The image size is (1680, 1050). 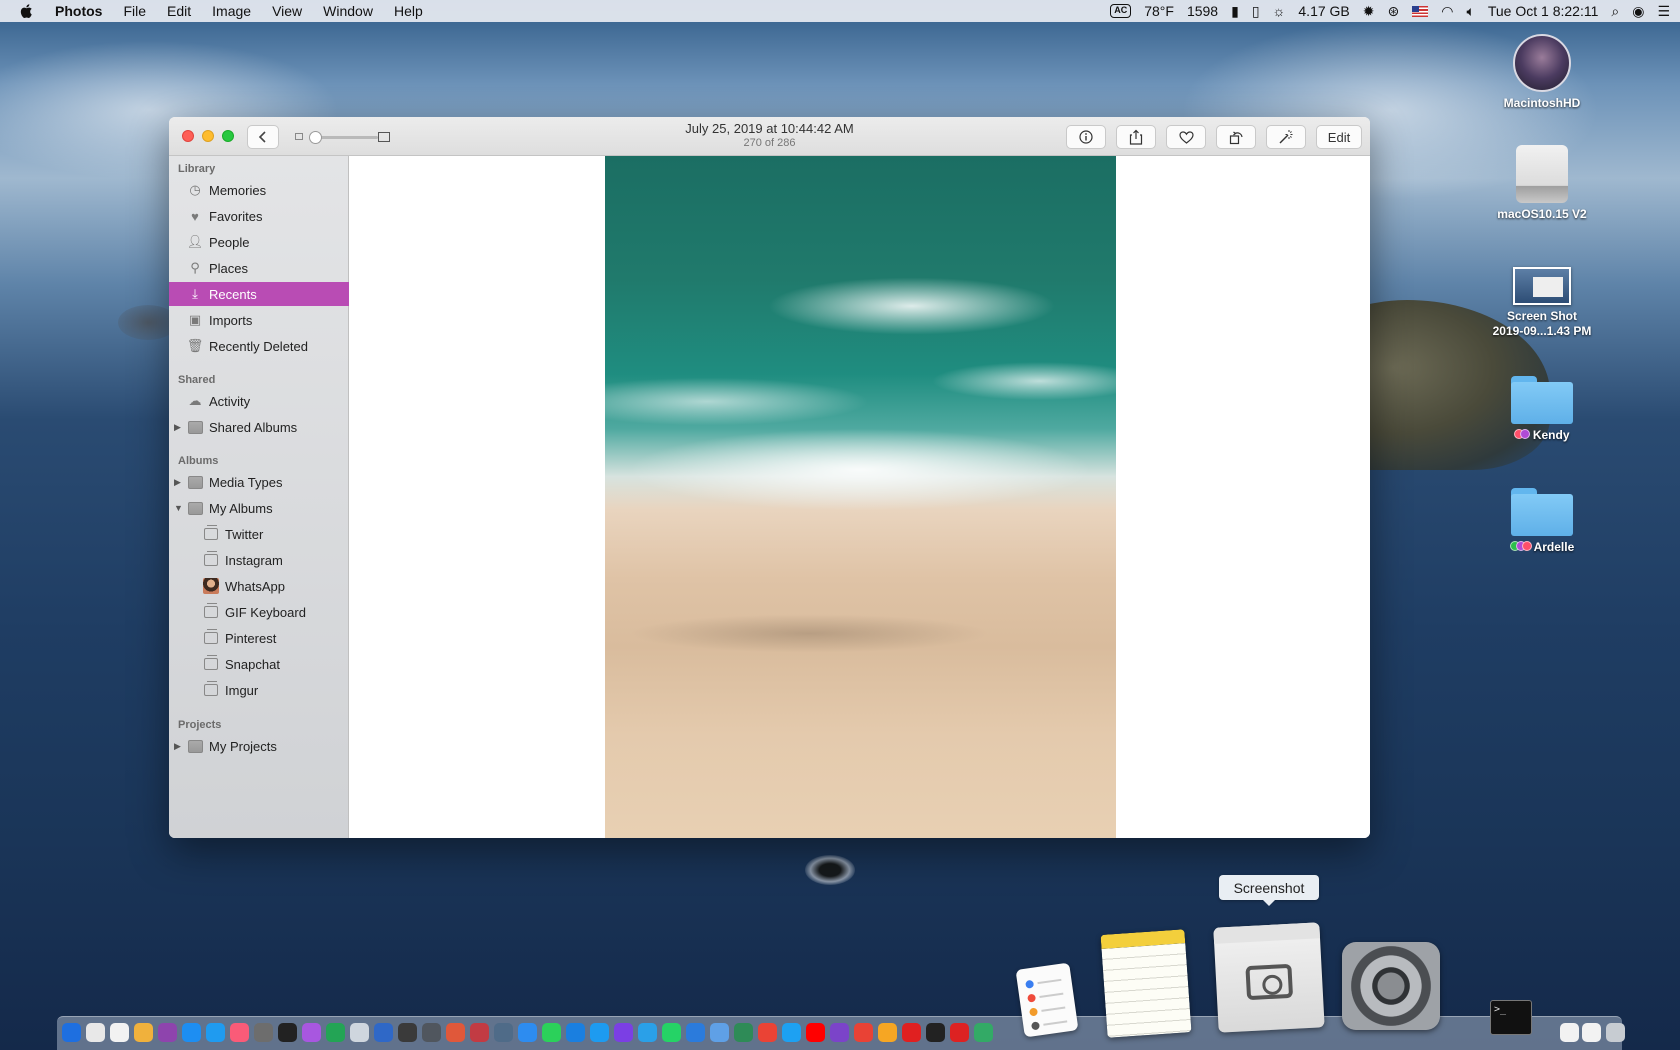 What do you see at coordinates (1542, 183) in the screenshot?
I see `desktop-icon-macos-volume: macOS10.15 V2` at bounding box center [1542, 183].